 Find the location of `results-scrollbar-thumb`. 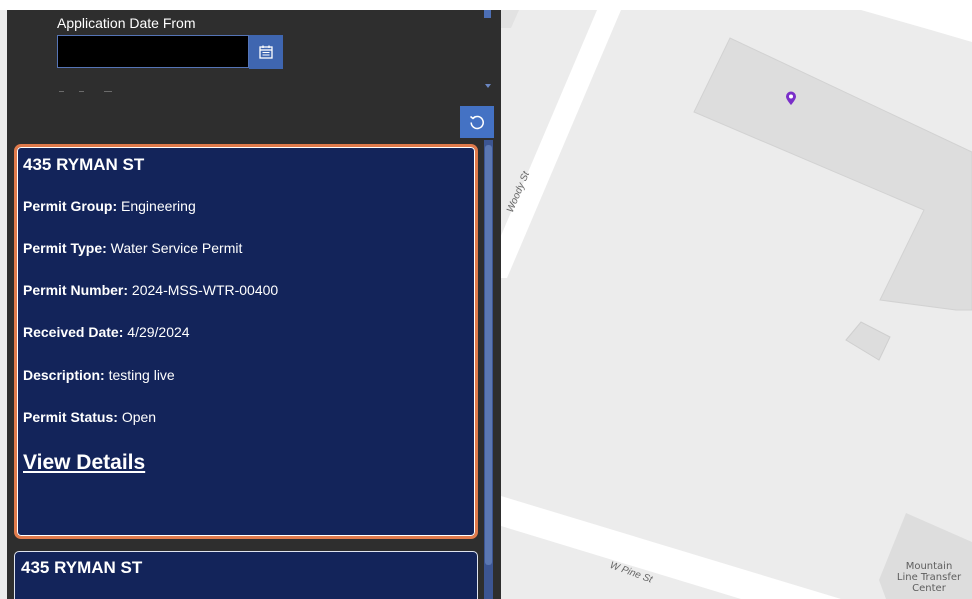

results-scrollbar-thumb is located at coordinates (488, 355).